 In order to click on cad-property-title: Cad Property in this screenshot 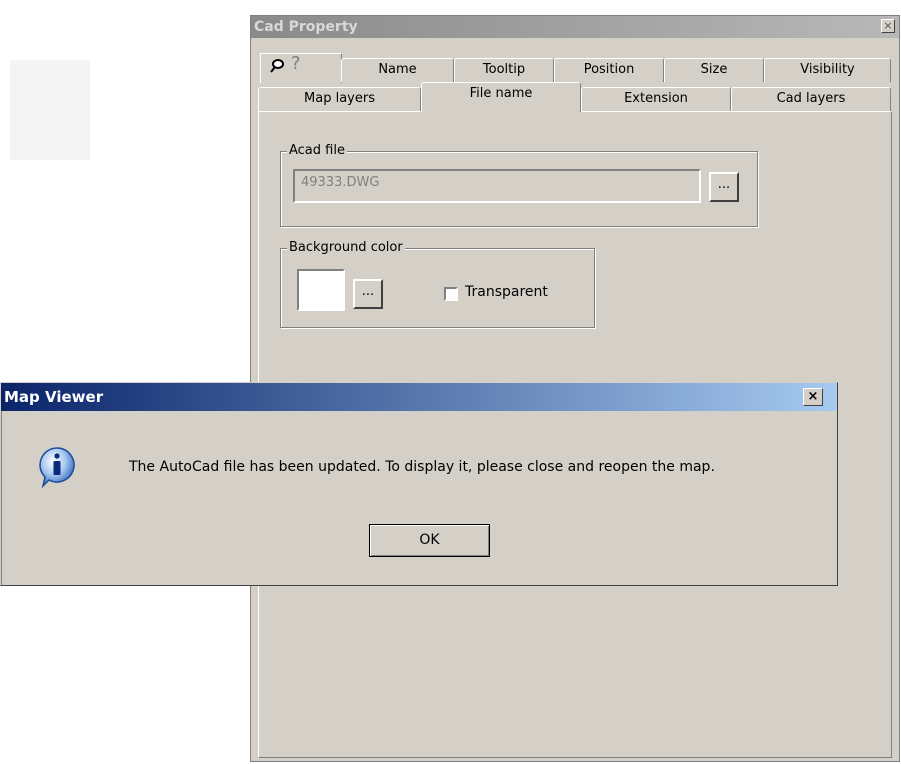, I will do `click(306, 27)`.